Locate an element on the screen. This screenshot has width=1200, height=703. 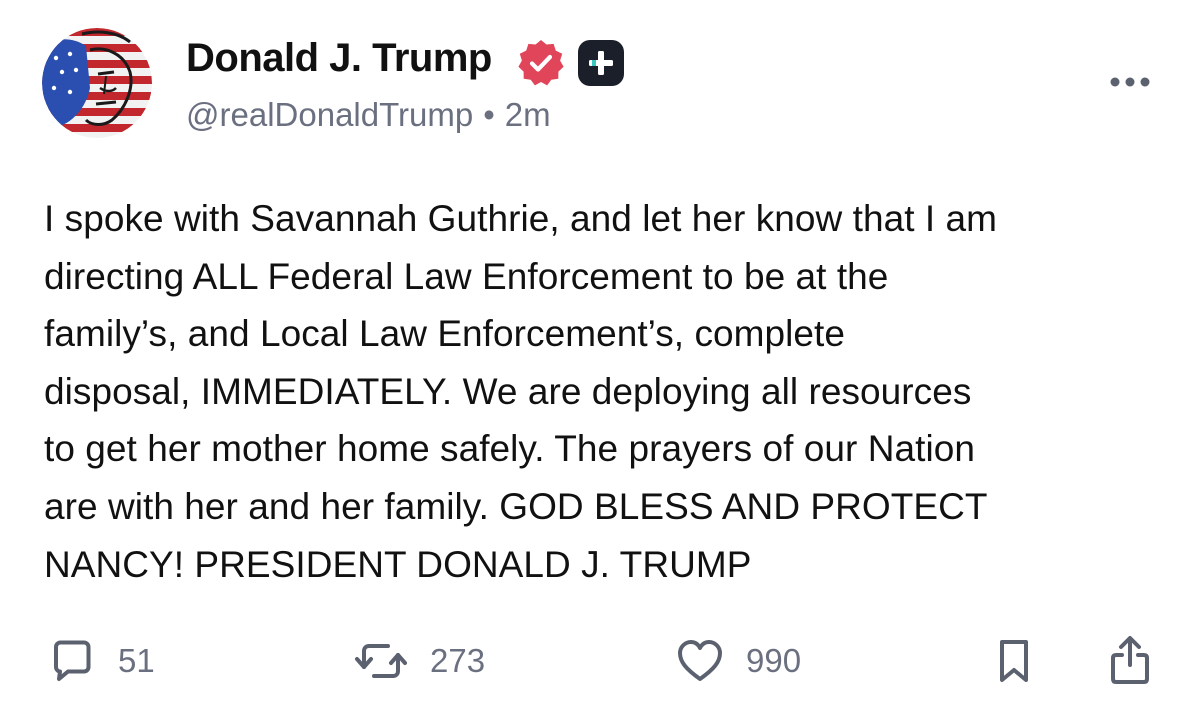
post-timestamp: 2m is located at coordinates (528, 114).